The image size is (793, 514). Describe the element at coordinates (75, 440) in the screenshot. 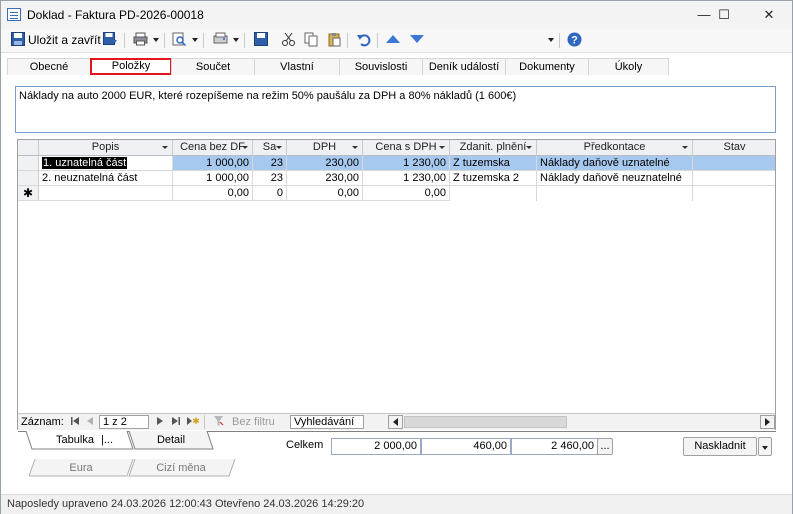

I see `tab-tabulka: Tabulka` at that location.